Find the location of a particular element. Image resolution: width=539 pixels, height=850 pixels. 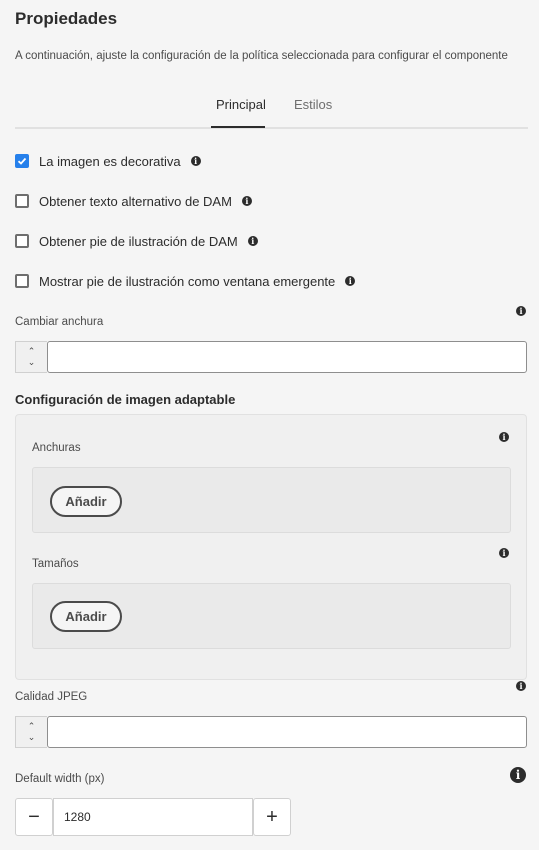

checkbox-label: Obtener pie de ilustración de DAM is located at coordinates (138, 241).